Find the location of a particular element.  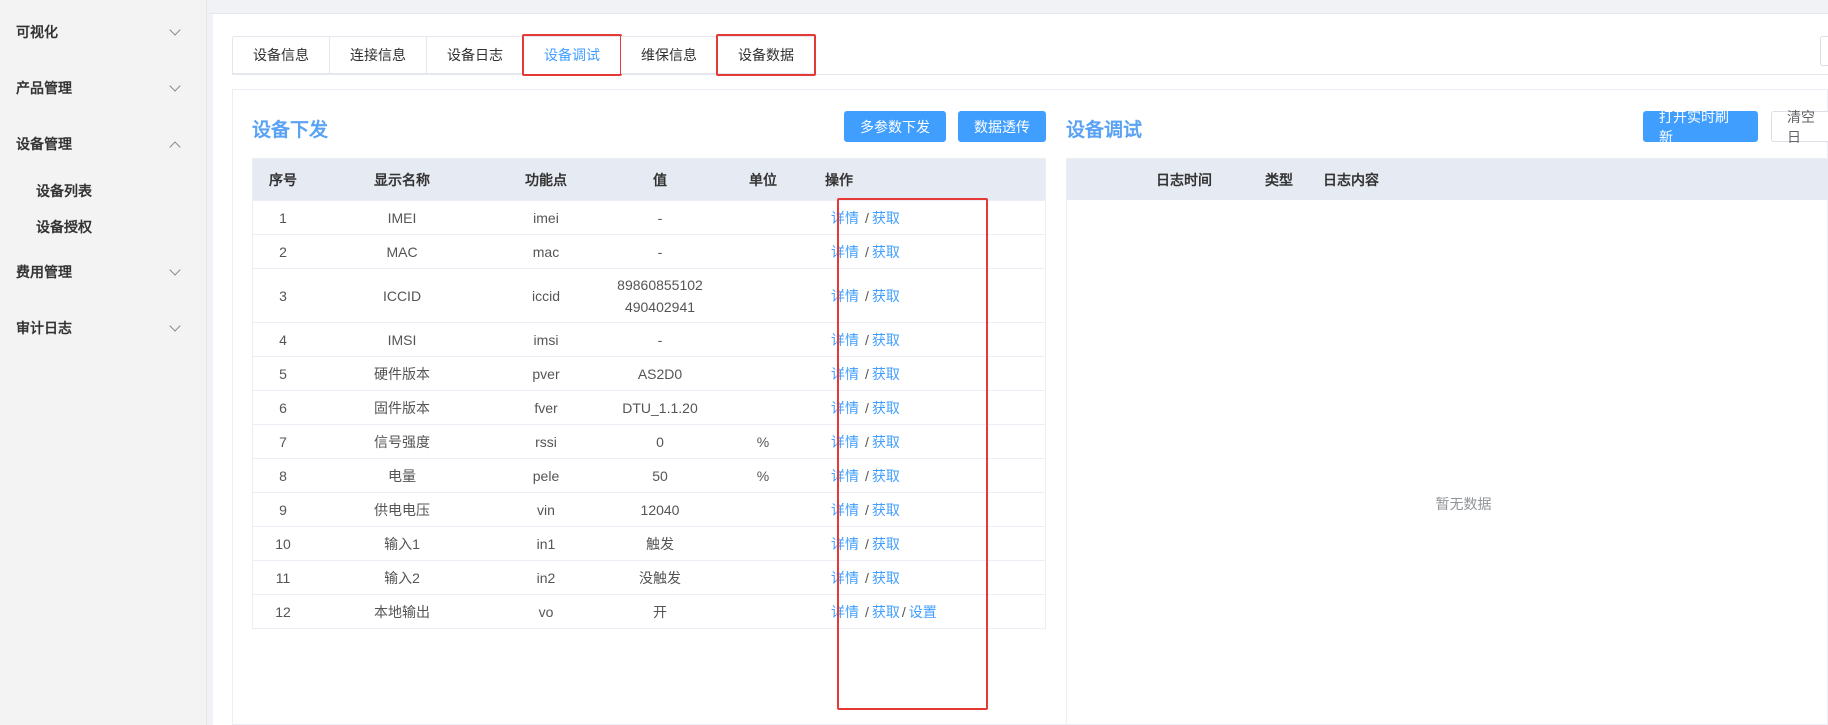

row-name: 信号强度 is located at coordinates (402, 441).